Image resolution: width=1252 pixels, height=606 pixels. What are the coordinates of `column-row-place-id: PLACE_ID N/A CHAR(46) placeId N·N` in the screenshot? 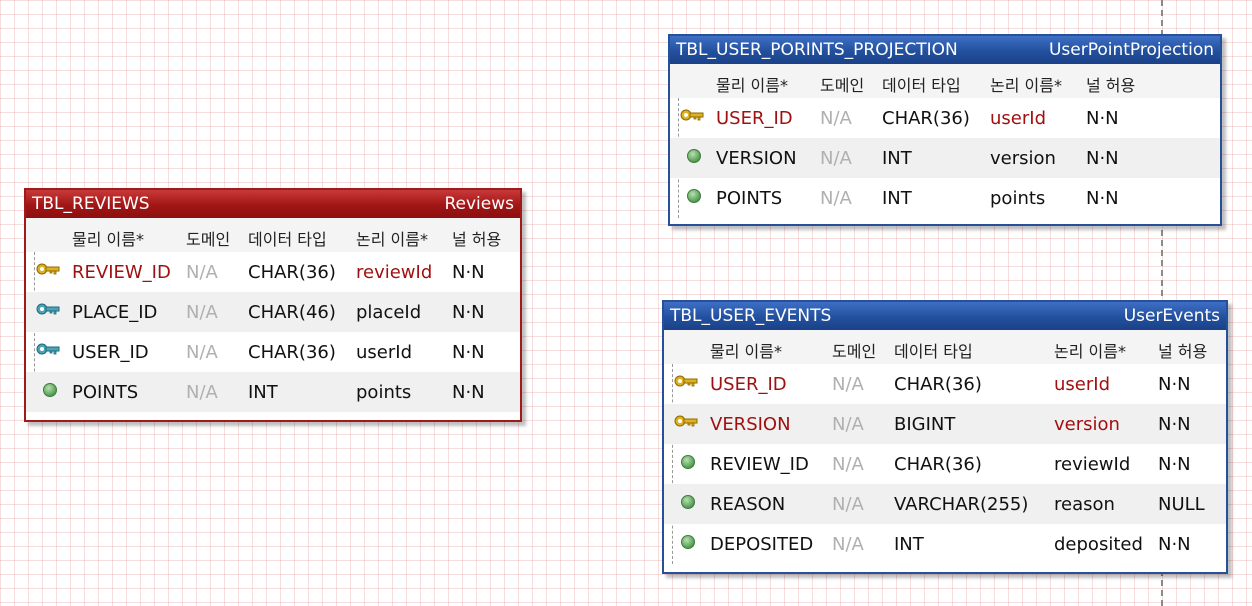 It's located at (273, 312).